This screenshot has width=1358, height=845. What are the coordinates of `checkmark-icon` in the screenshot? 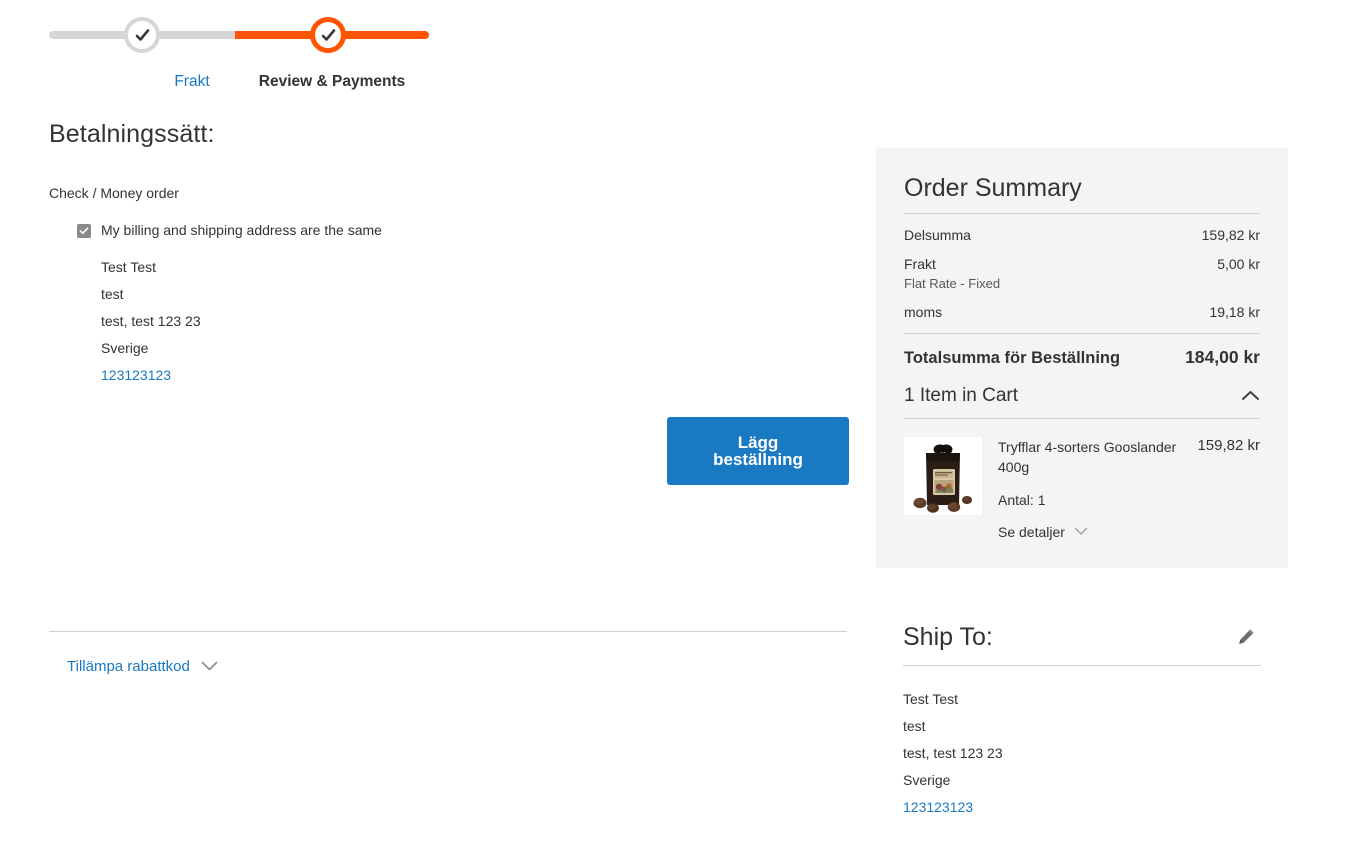 It's located at (84, 231).